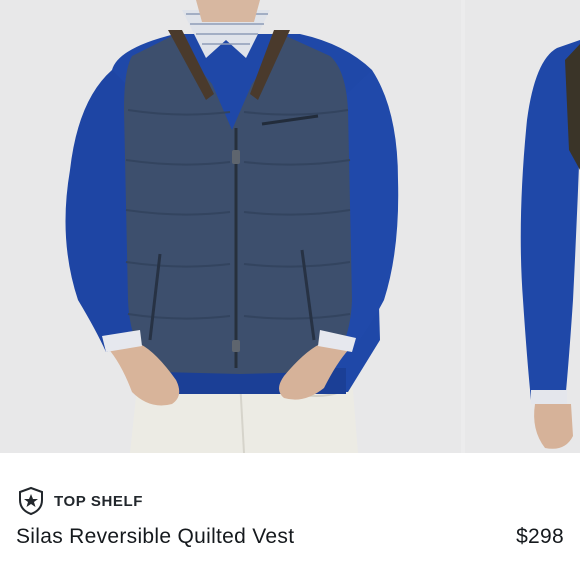 This screenshot has height=580, width=580. Describe the element at coordinates (31, 501) in the screenshot. I see `shield-logo-icon` at that location.